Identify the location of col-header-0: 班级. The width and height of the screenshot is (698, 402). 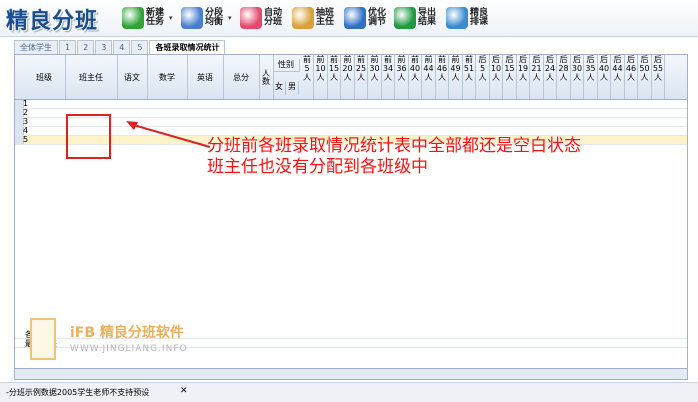
(44, 77).